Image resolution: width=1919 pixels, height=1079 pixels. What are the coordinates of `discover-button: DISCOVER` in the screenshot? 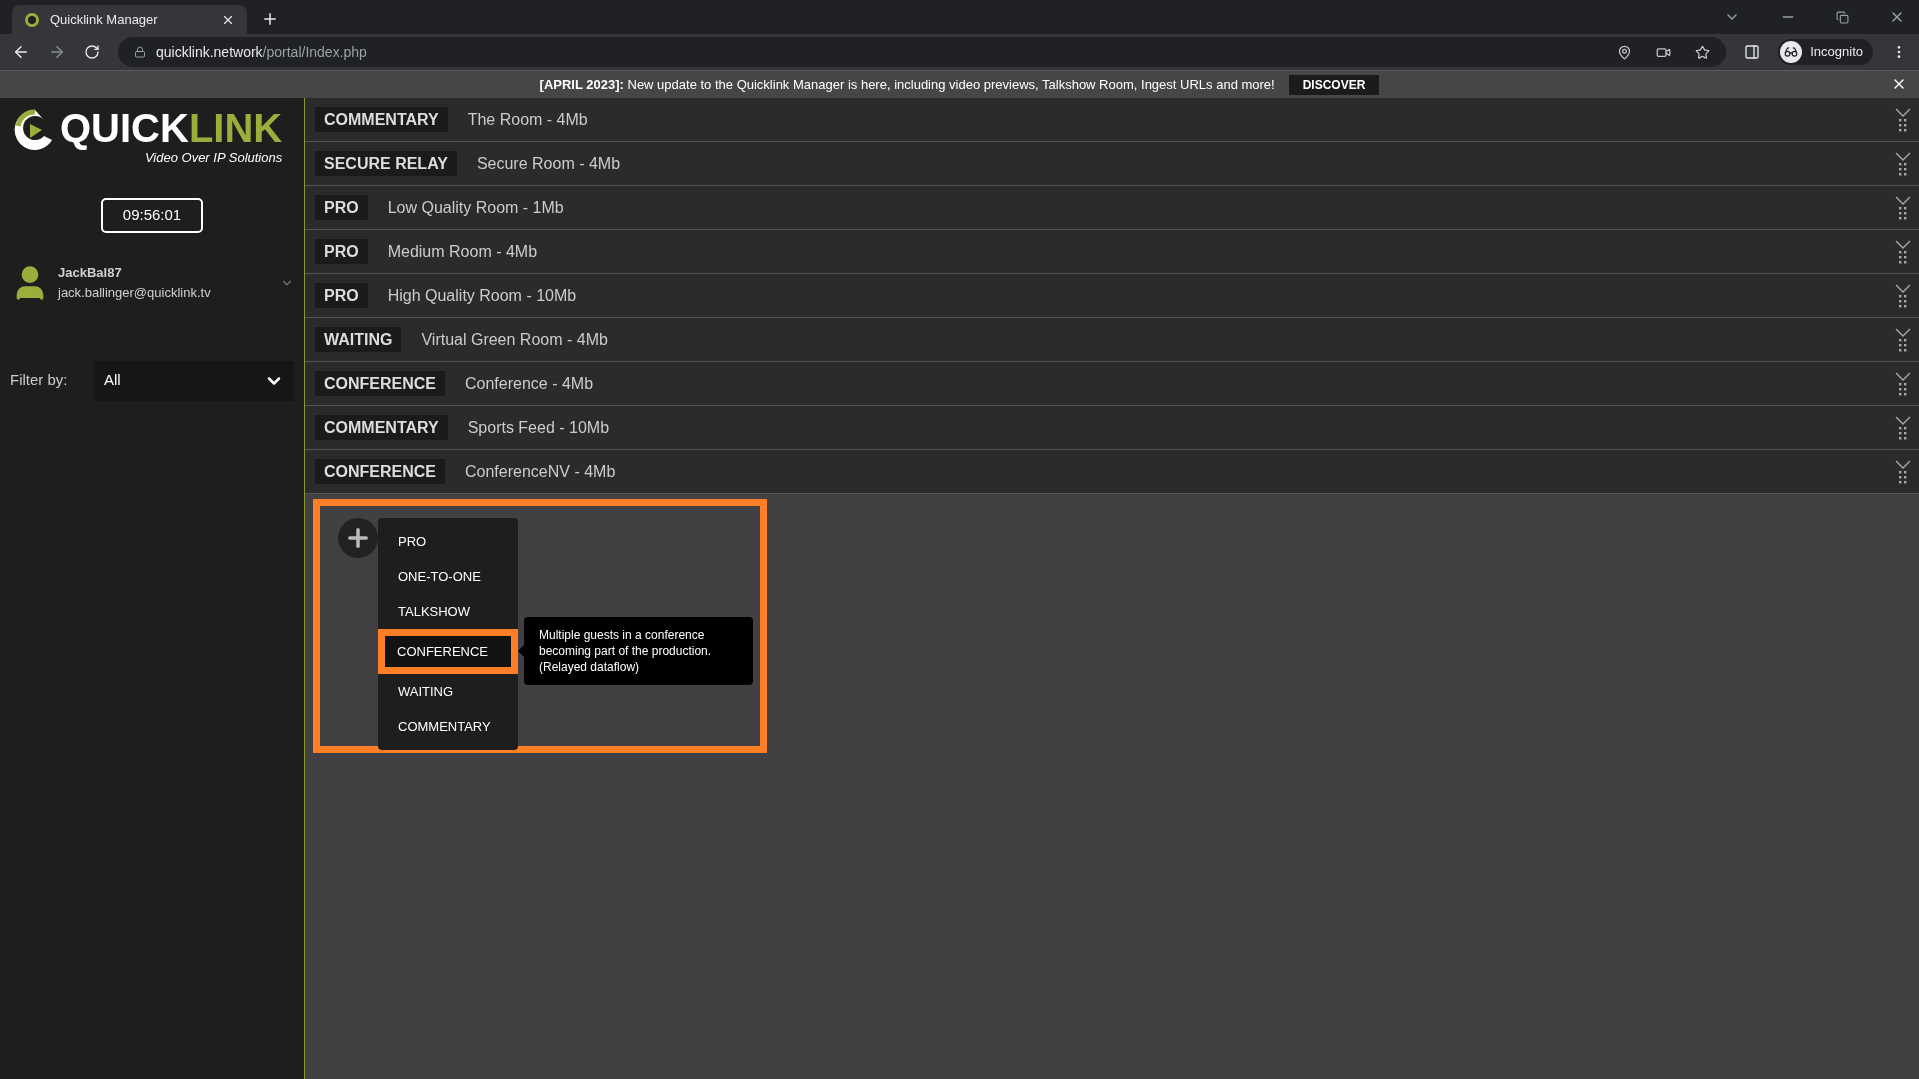 It's located at (1334, 84).